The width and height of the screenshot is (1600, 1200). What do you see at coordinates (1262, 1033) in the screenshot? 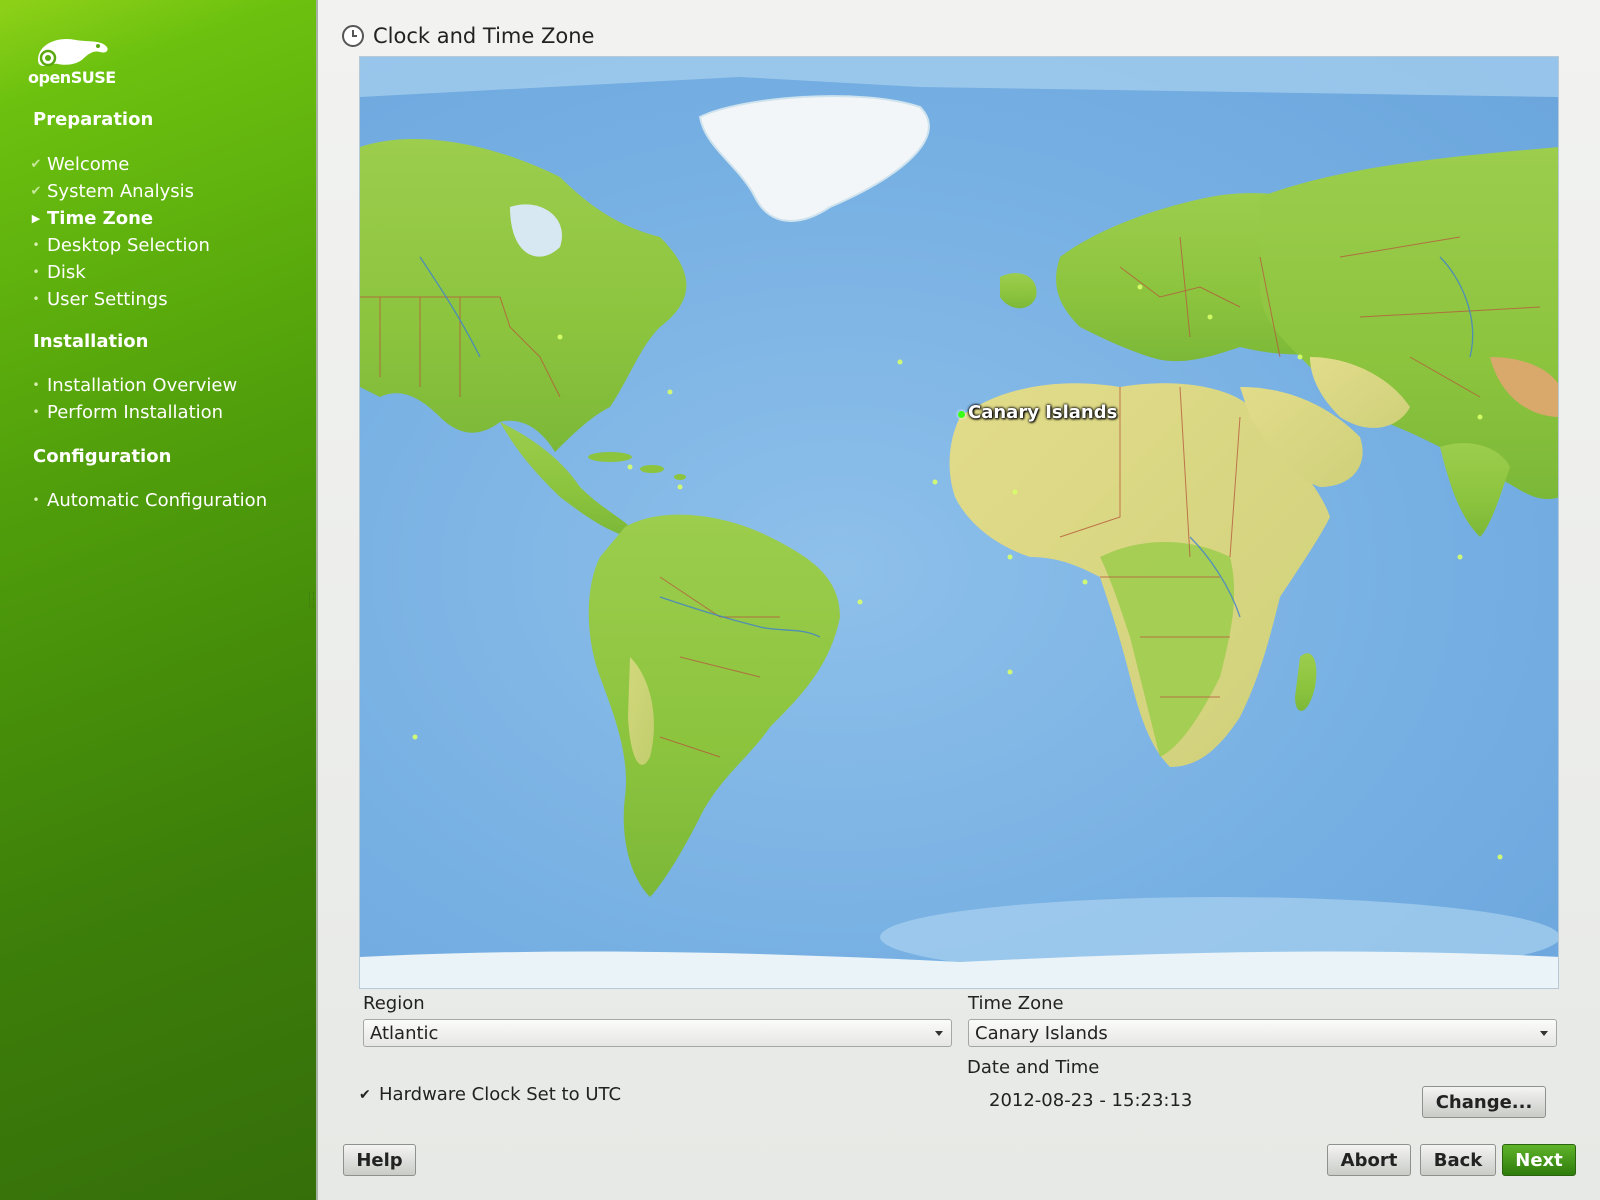
I see `timezone-select: Canary Islands` at bounding box center [1262, 1033].